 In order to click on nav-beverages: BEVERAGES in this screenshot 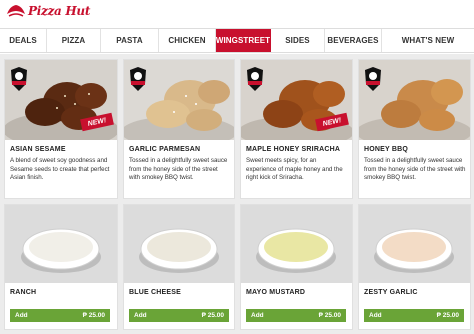, I will do `click(353, 40)`.